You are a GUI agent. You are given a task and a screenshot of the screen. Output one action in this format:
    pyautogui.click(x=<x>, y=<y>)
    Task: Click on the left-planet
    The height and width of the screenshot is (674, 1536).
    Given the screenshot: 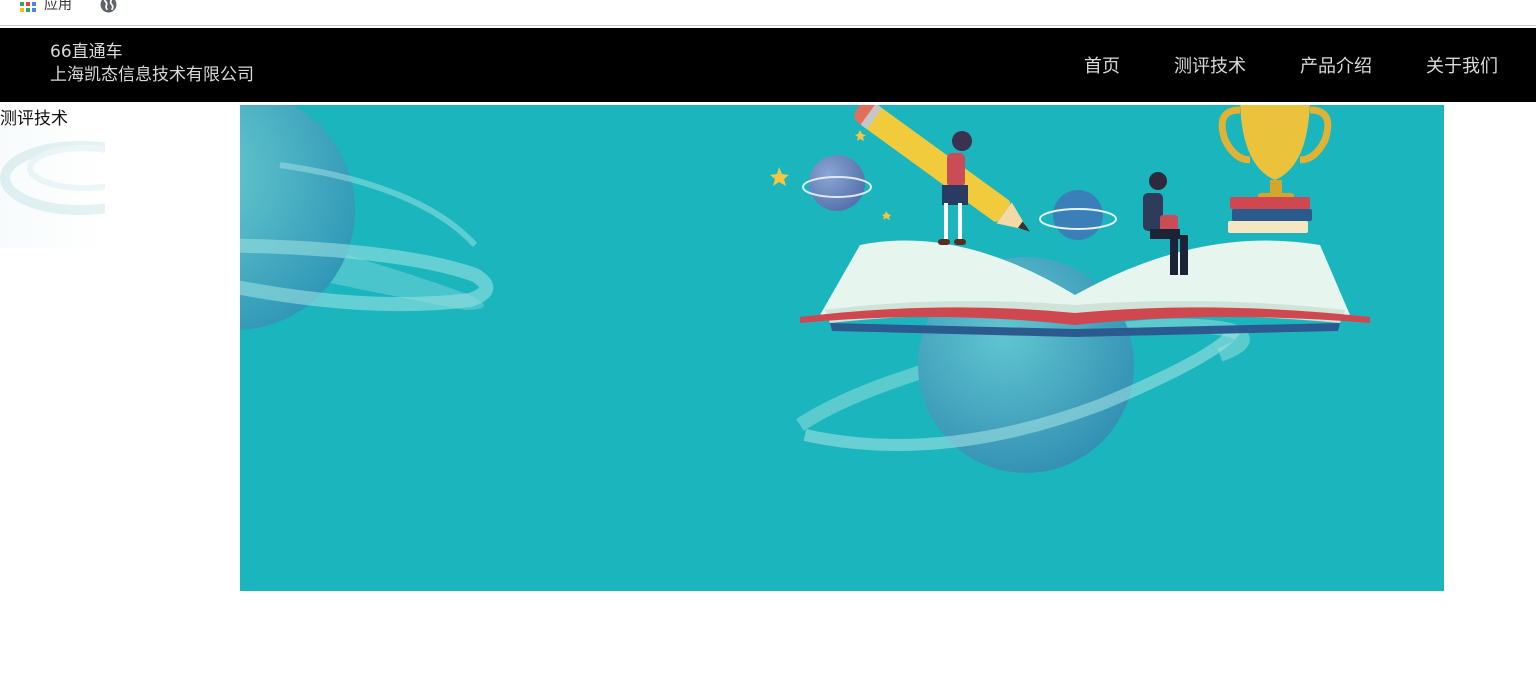 What is the action you would take?
    pyautogui.click(x=367, y=217)
    